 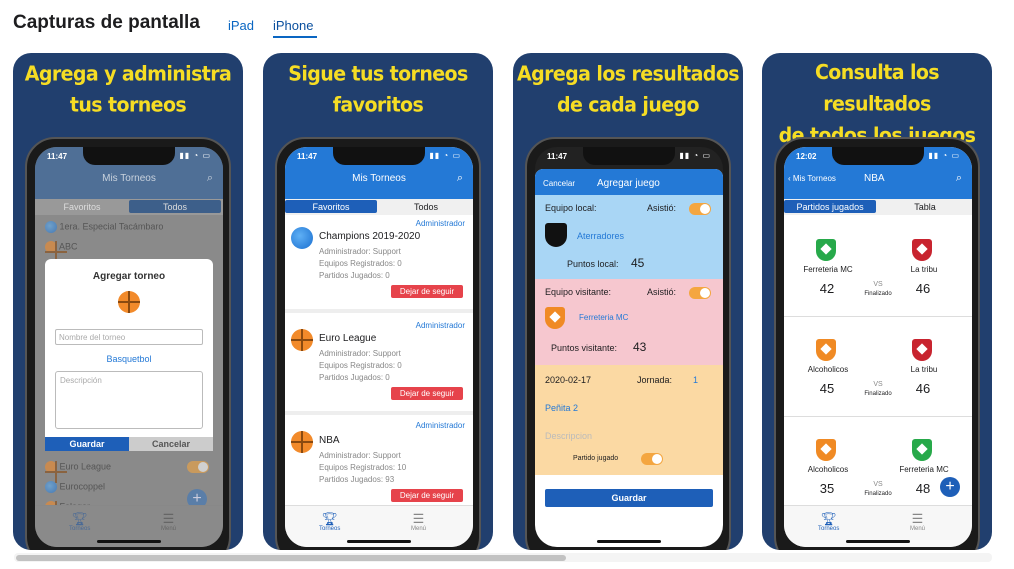 I want to click on date-field: 2020-02-17, so click(x=568, y=380).